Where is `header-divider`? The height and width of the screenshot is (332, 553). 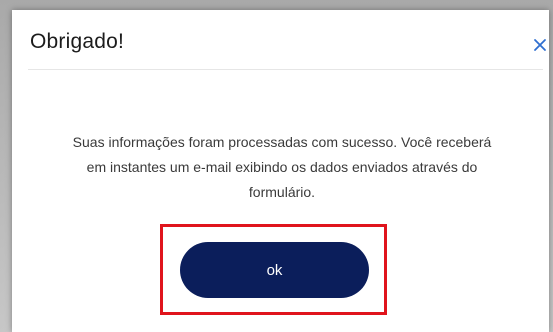 header-divider is located at coordinates (285, 69).